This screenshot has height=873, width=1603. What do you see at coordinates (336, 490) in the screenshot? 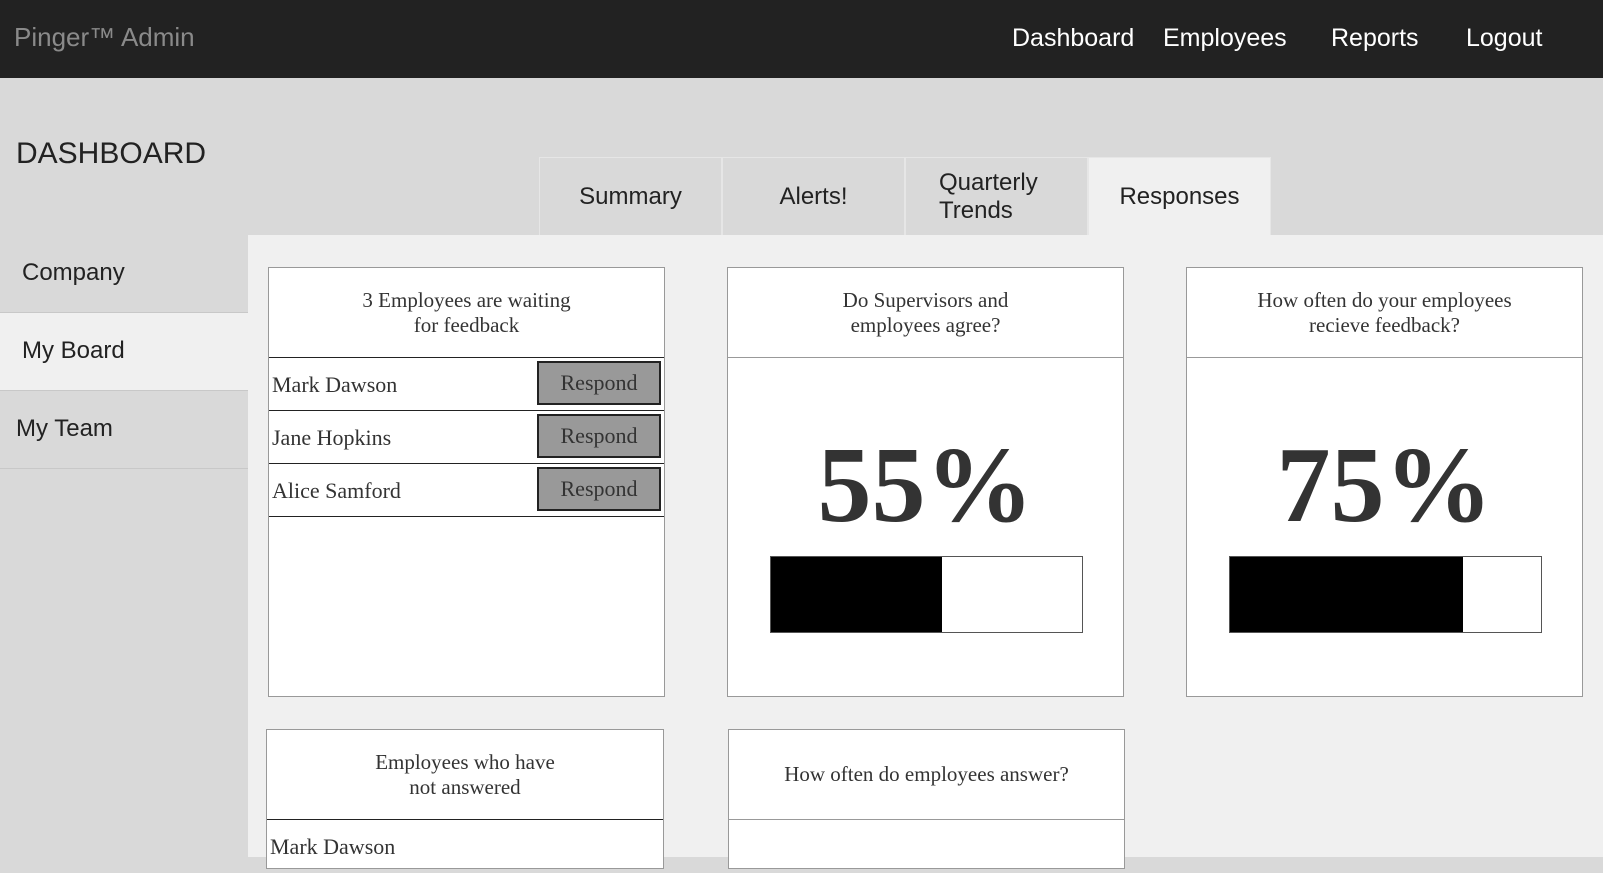
I see `employee-name: Alice Samford` at bounding box center [336, 490].